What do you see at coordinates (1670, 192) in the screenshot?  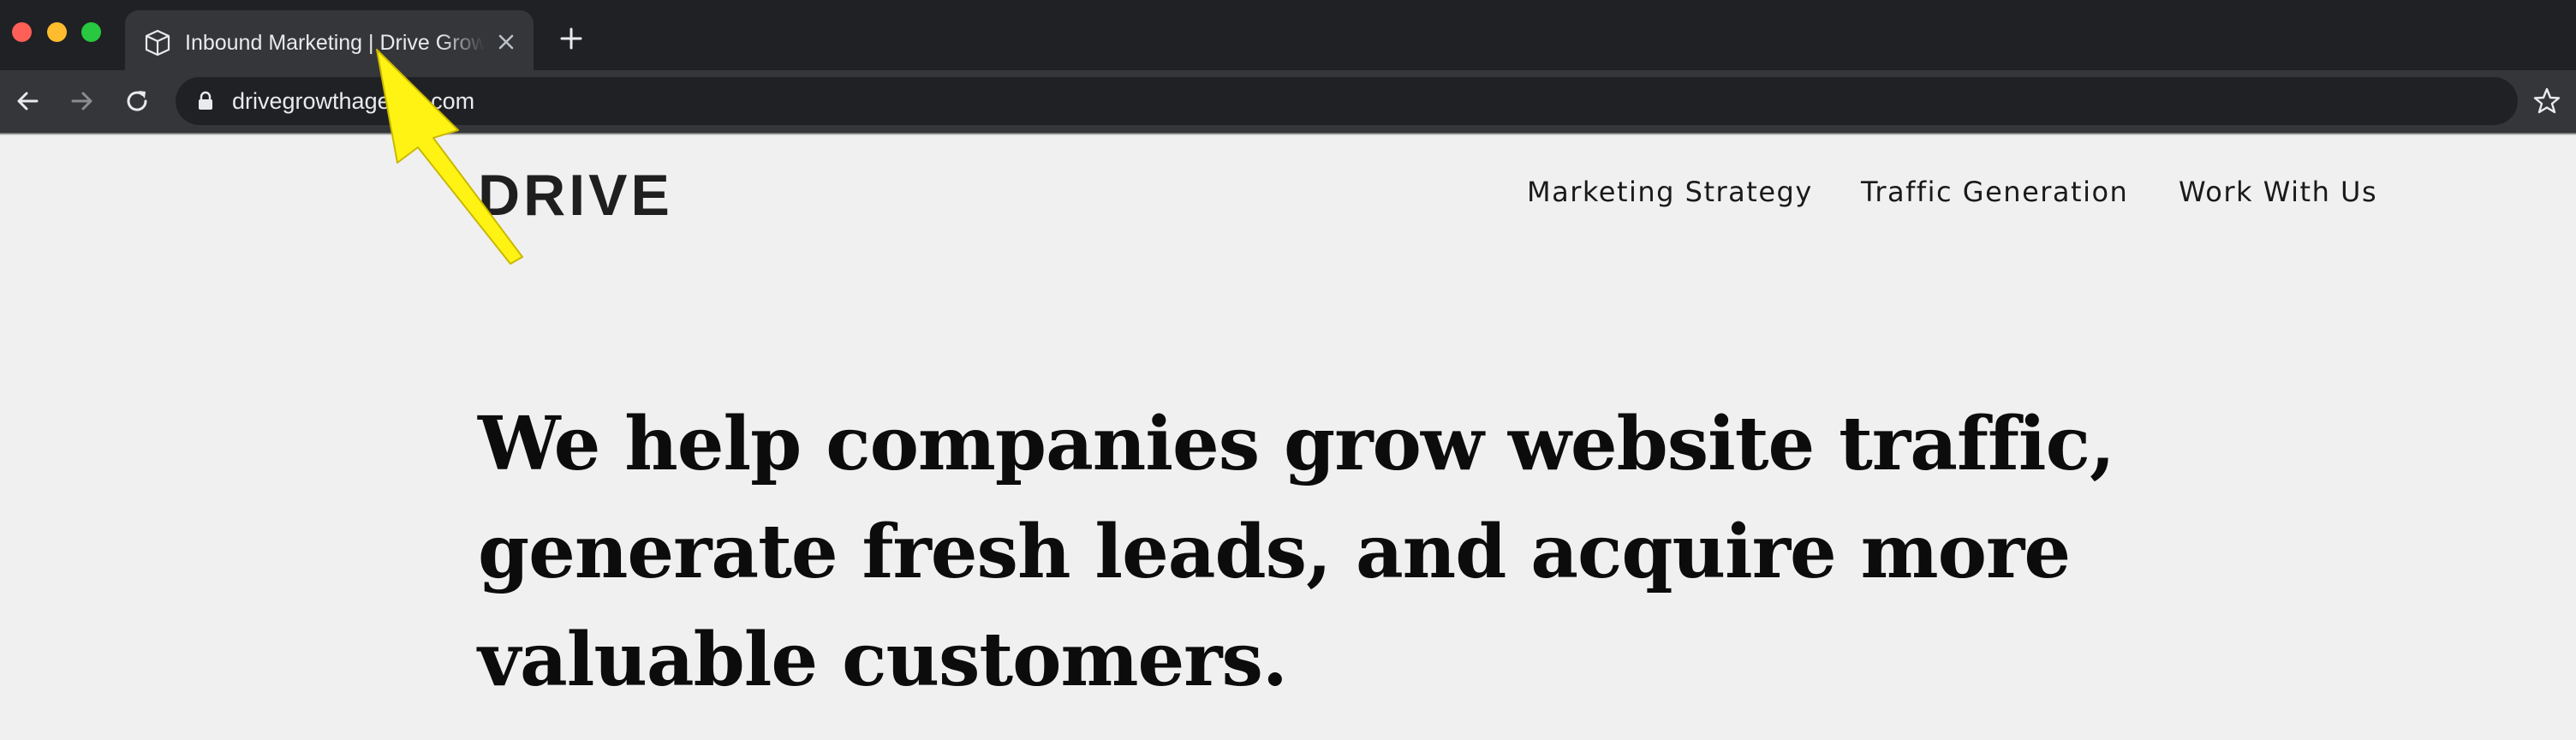 I see `nav-link-marketing-strategy: Marketing Strategy` at bounding box center [1670, 192].